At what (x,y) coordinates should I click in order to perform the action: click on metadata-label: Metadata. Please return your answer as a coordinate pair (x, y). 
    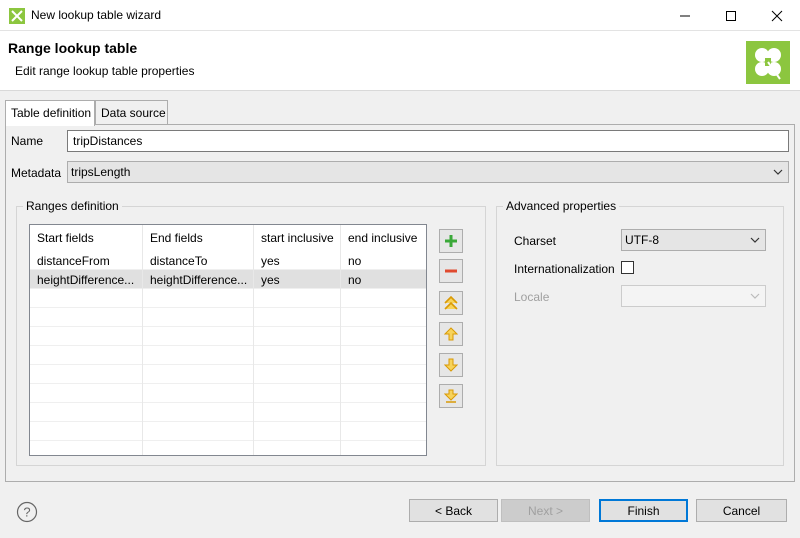
    Looking at the image, I should click on (36, 173).